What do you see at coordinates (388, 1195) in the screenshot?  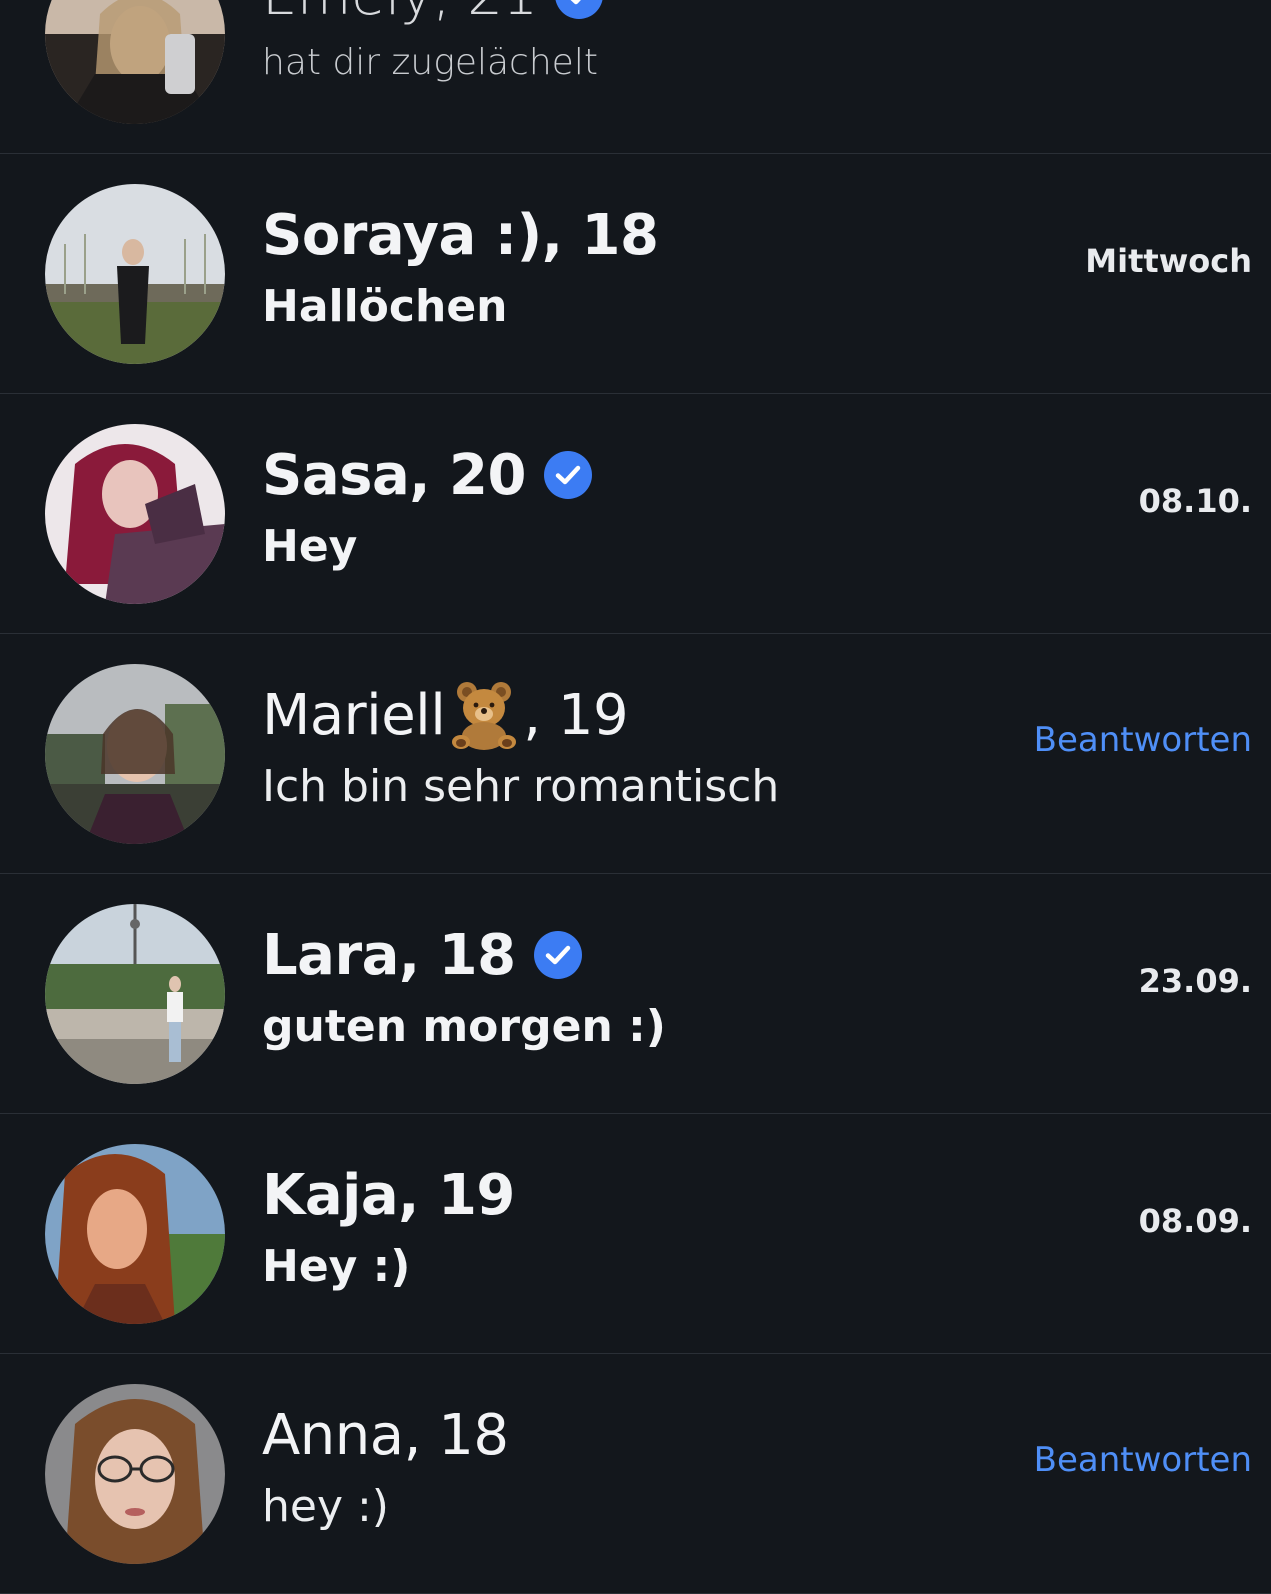 I see `contact-name: Kaja, 19` at bounding box center [388, 1195].